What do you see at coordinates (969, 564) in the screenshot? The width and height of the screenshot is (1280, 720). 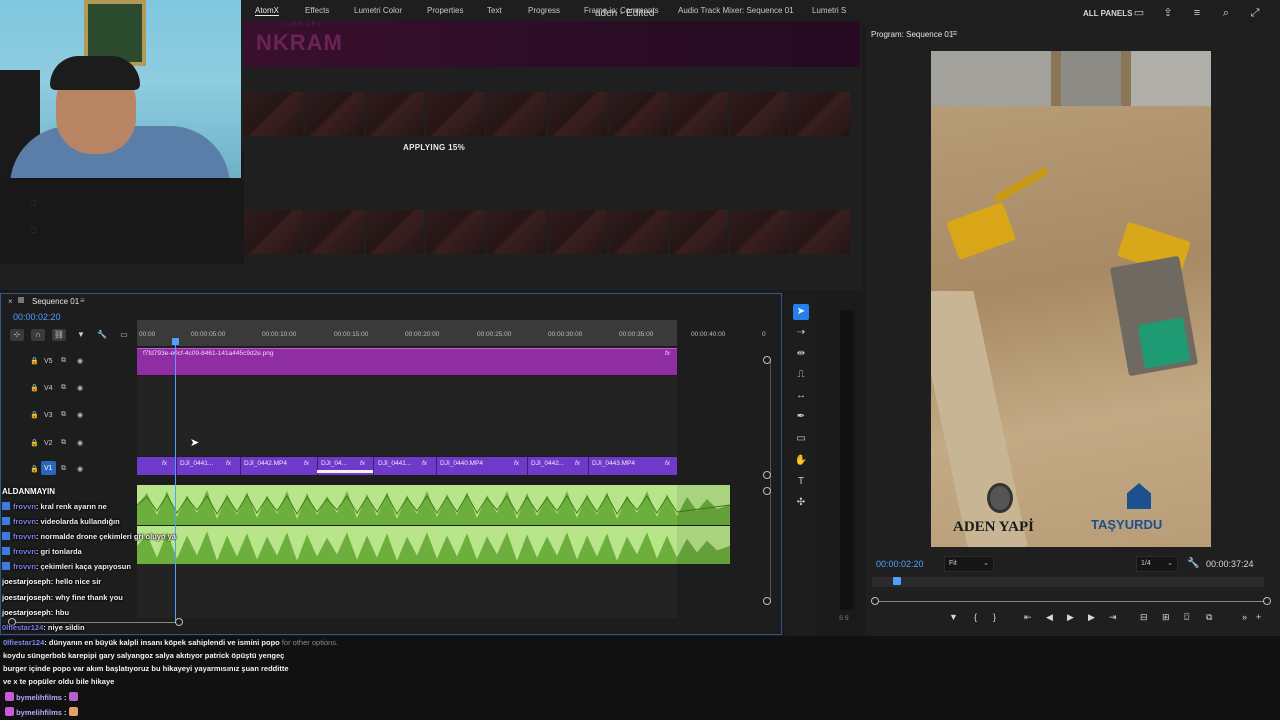 I see `zoom-fit-select: Fit ⌄` at bounding box center [969, 564].